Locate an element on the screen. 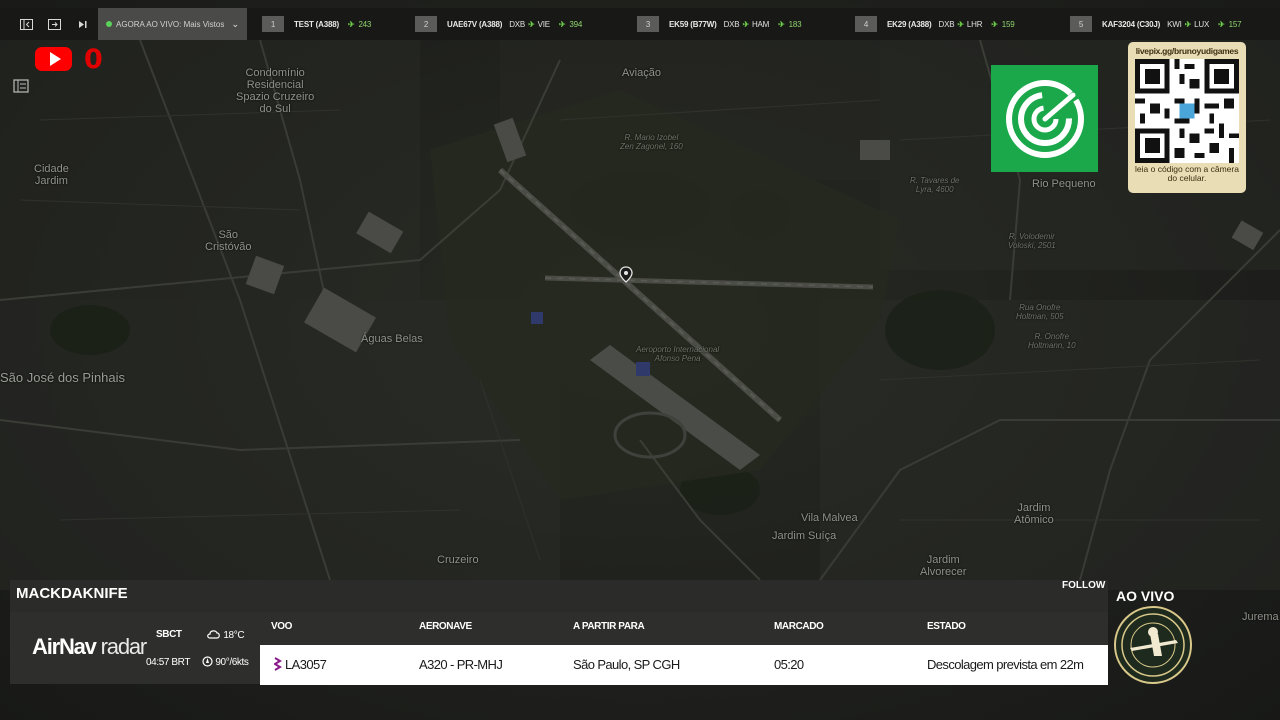 The image size is (1280, 720). ticker-flight: TEST (A388) is located at coordinates (316, 24).